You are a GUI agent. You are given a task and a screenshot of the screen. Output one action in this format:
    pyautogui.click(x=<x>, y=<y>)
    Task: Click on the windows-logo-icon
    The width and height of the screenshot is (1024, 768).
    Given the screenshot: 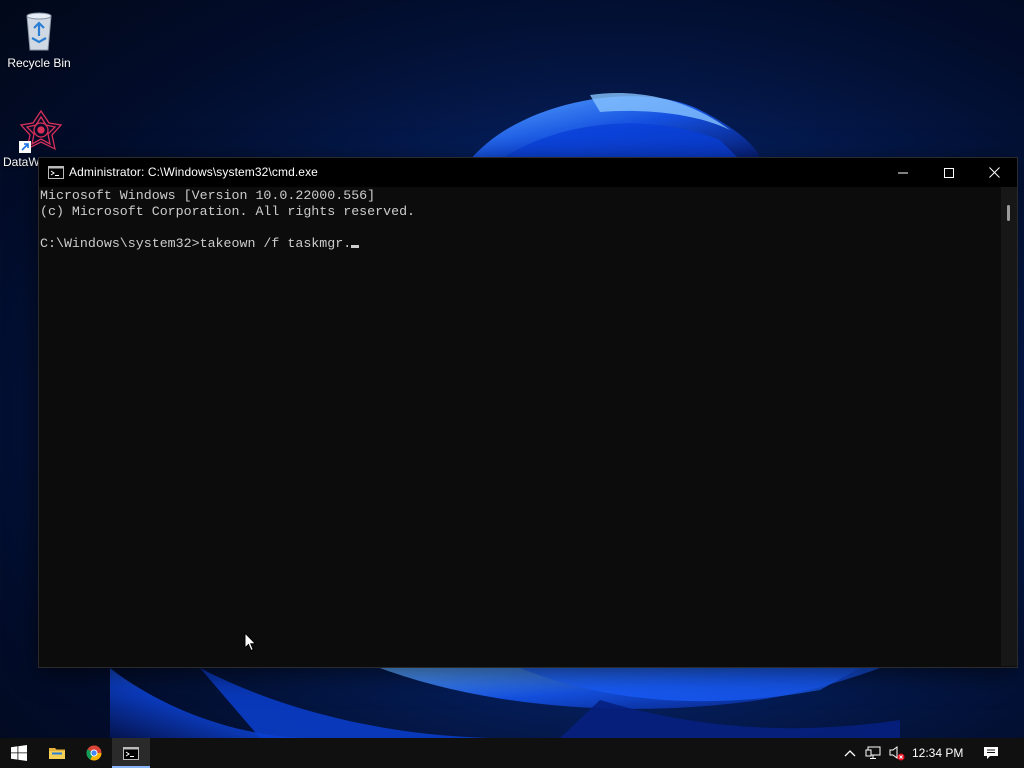 What is the action you would take?
    pyautogui.click(x=19, y=753)
    